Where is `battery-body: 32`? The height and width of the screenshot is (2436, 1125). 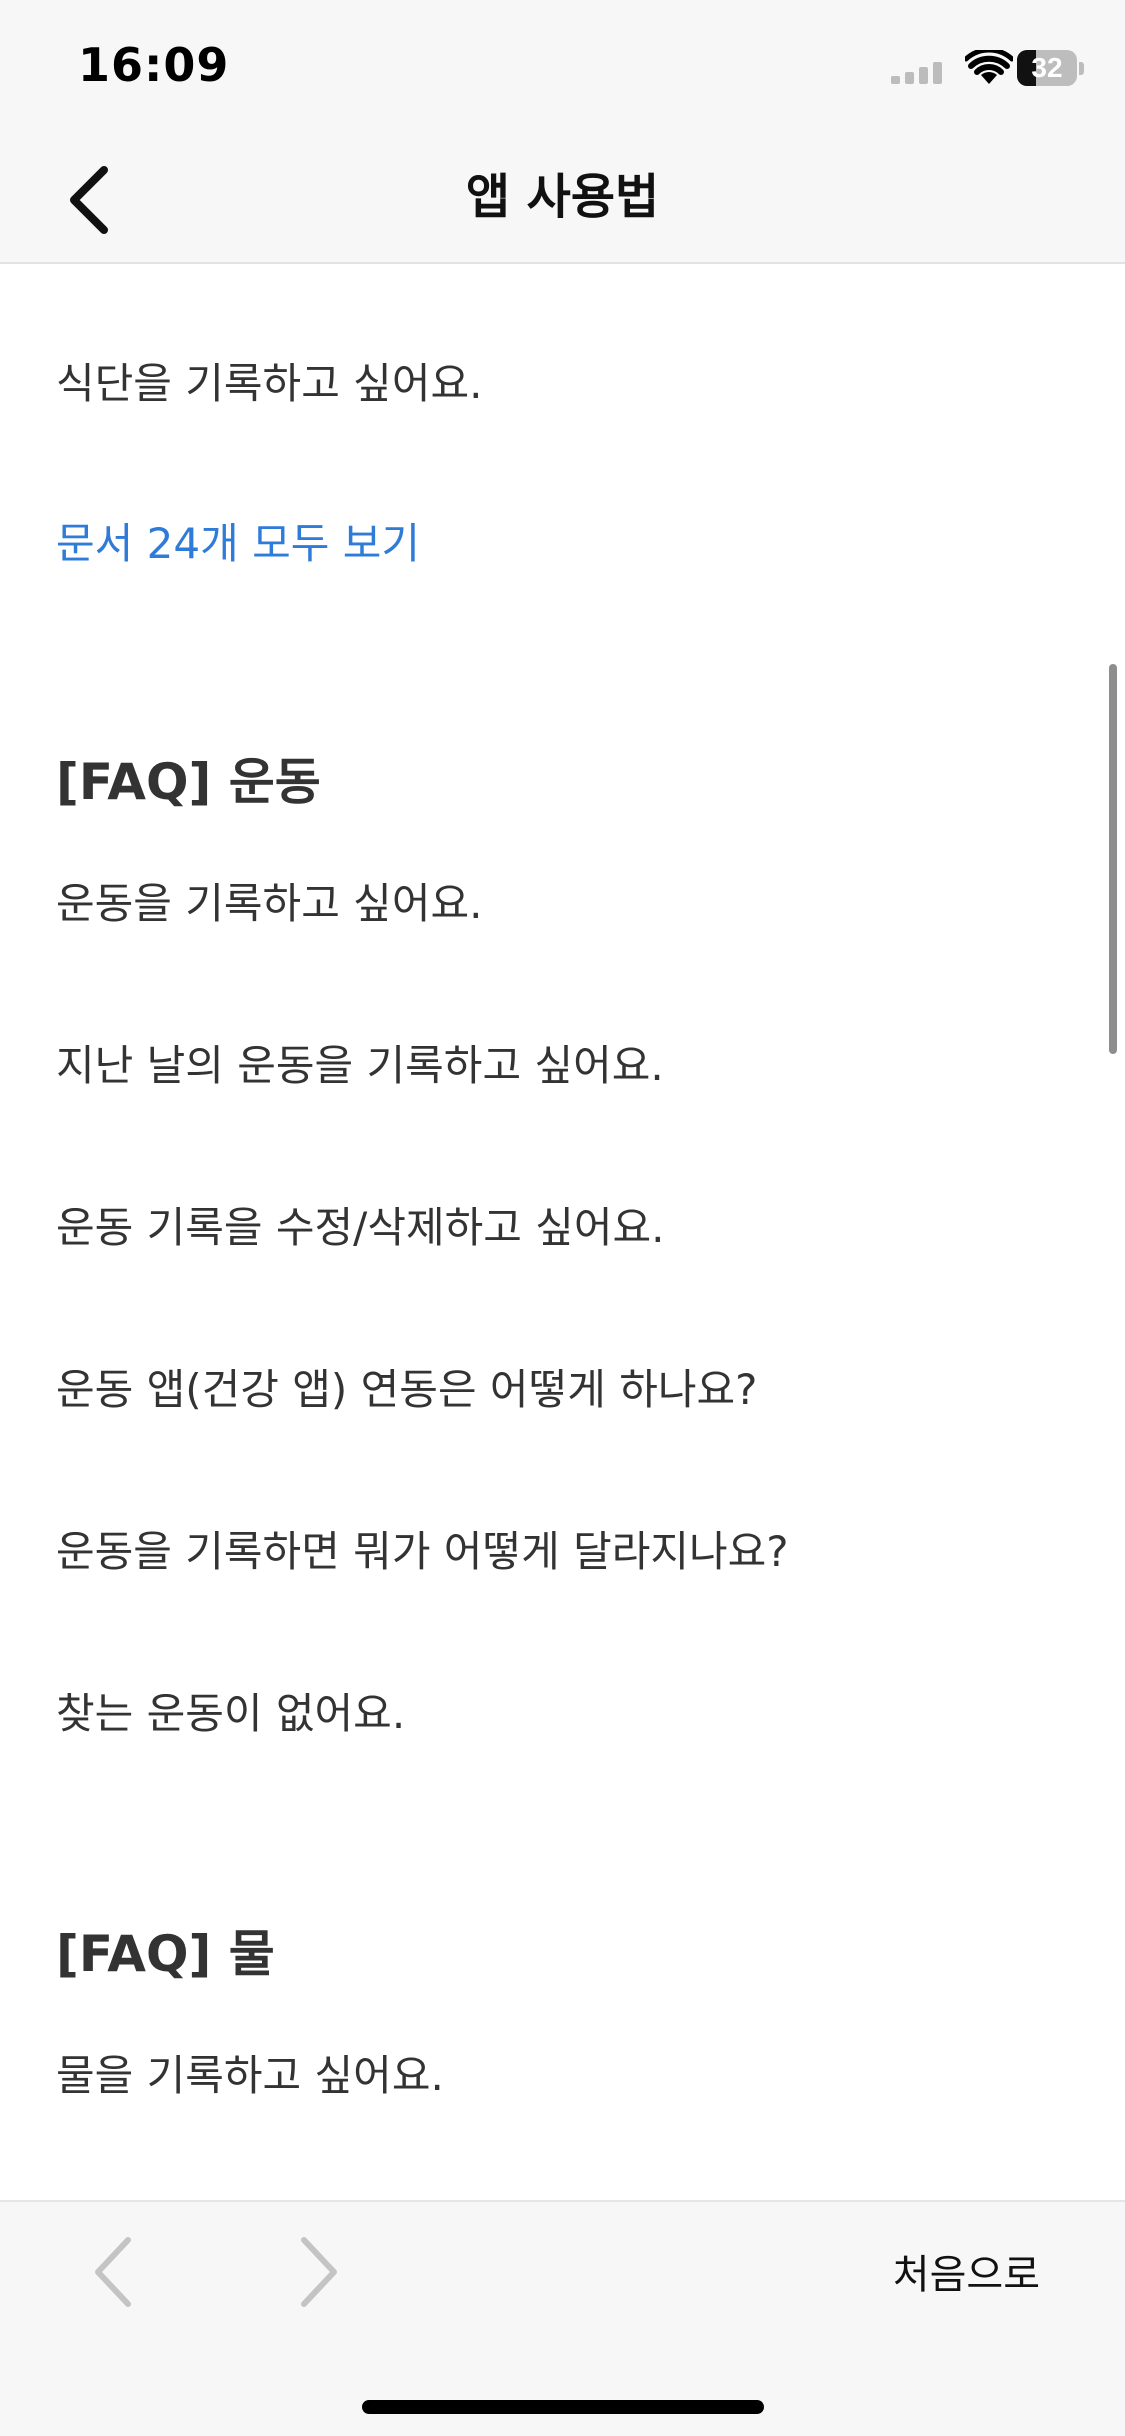
battery-body: 32 is located at coordinates (1047, 68).